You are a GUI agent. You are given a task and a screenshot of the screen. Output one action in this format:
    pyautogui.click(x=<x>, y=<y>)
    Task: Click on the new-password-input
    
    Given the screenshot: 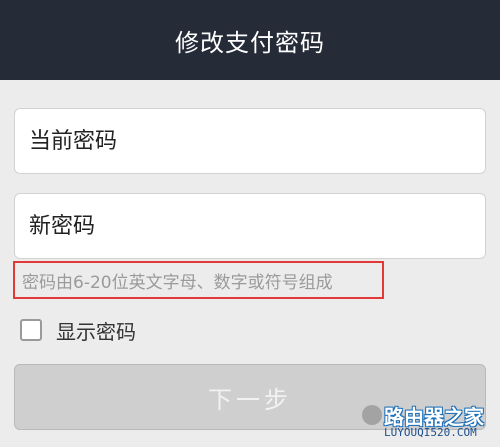 What is the action you would take?
    pyautogui.click(x=257, y=226)
    